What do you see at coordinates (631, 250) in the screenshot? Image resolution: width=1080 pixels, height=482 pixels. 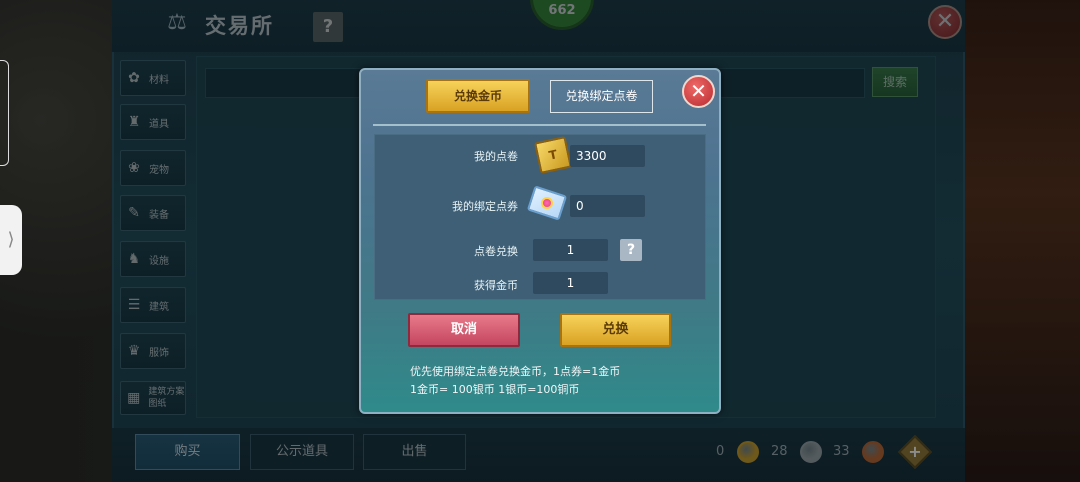 I see `exchange-help-button: ?` at bounding box center [631, 250].